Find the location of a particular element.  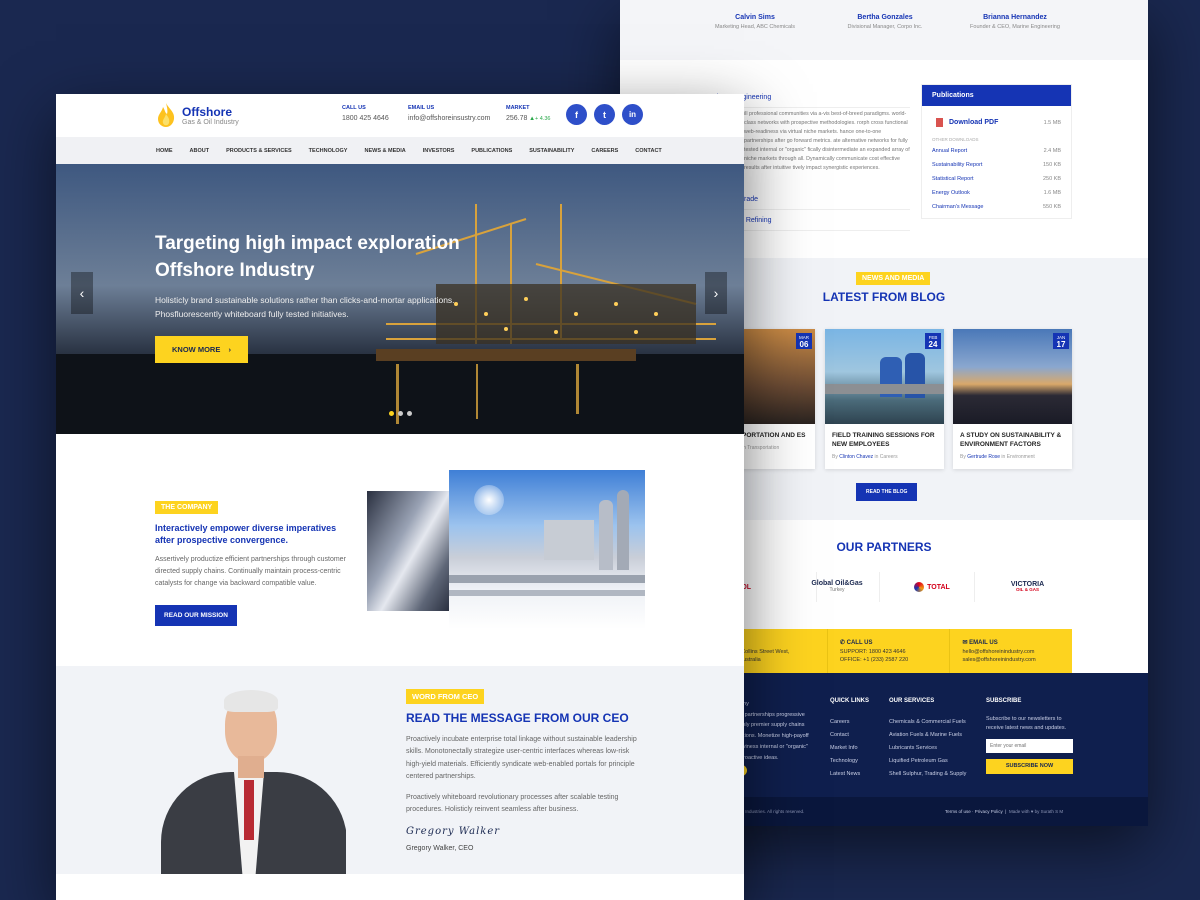

partner-logo: Global Oil&Gas Turkey is located at coordinates (837, 587).